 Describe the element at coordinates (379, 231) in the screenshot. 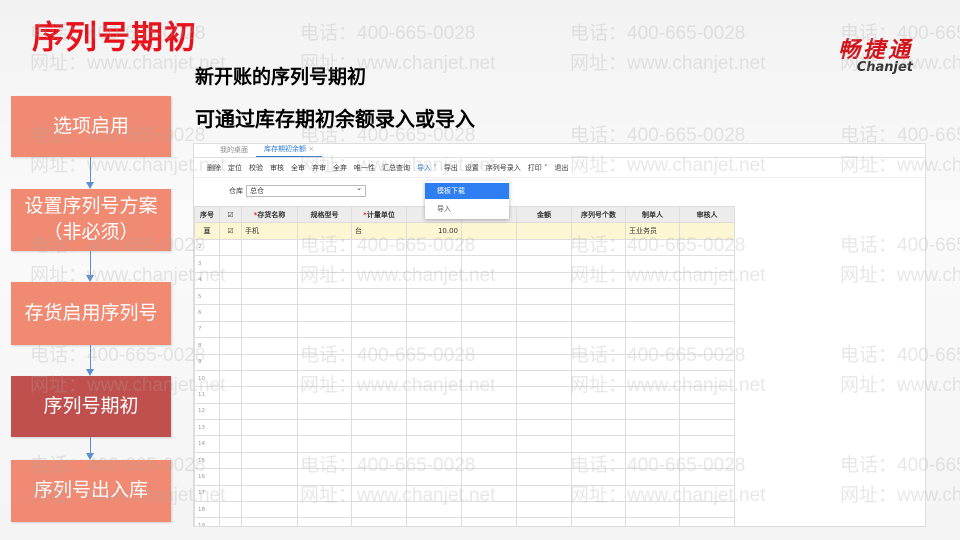

I see `cell-unit: 台` at that location.